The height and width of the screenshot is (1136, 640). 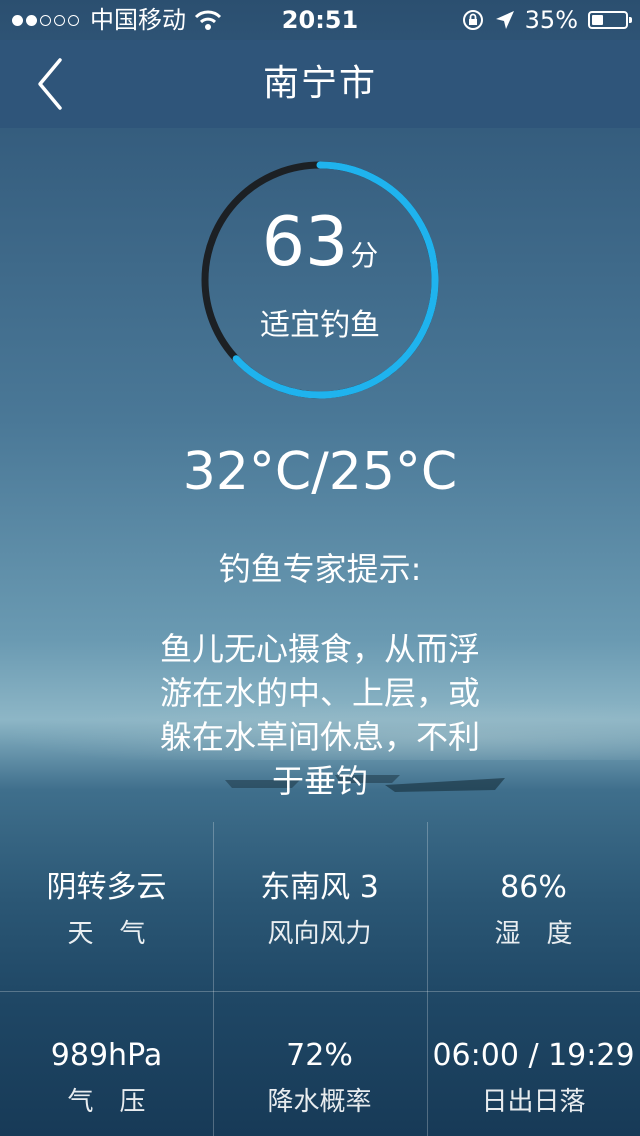 I want to click on wind-cell: 东南风 3 风向风力, so click(x=319, y=910).